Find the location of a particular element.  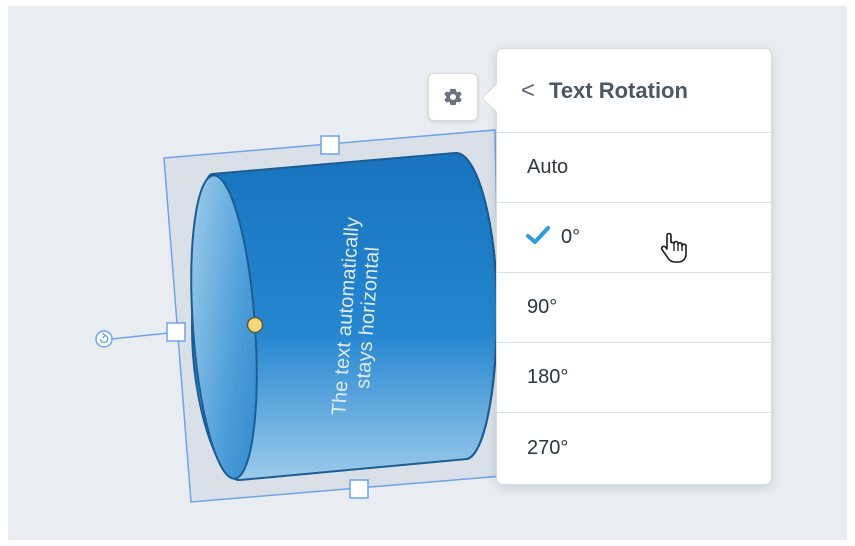

resize-handle-left is located at coordinates (176, 332).